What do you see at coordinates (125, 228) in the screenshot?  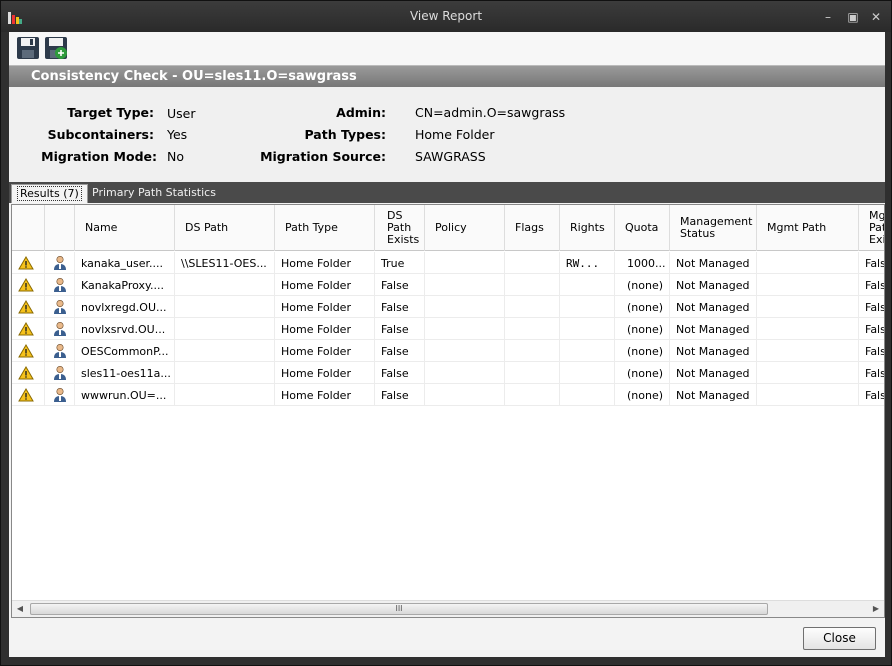 I see `column-header-name: Name` at bounding box center [125, 228].